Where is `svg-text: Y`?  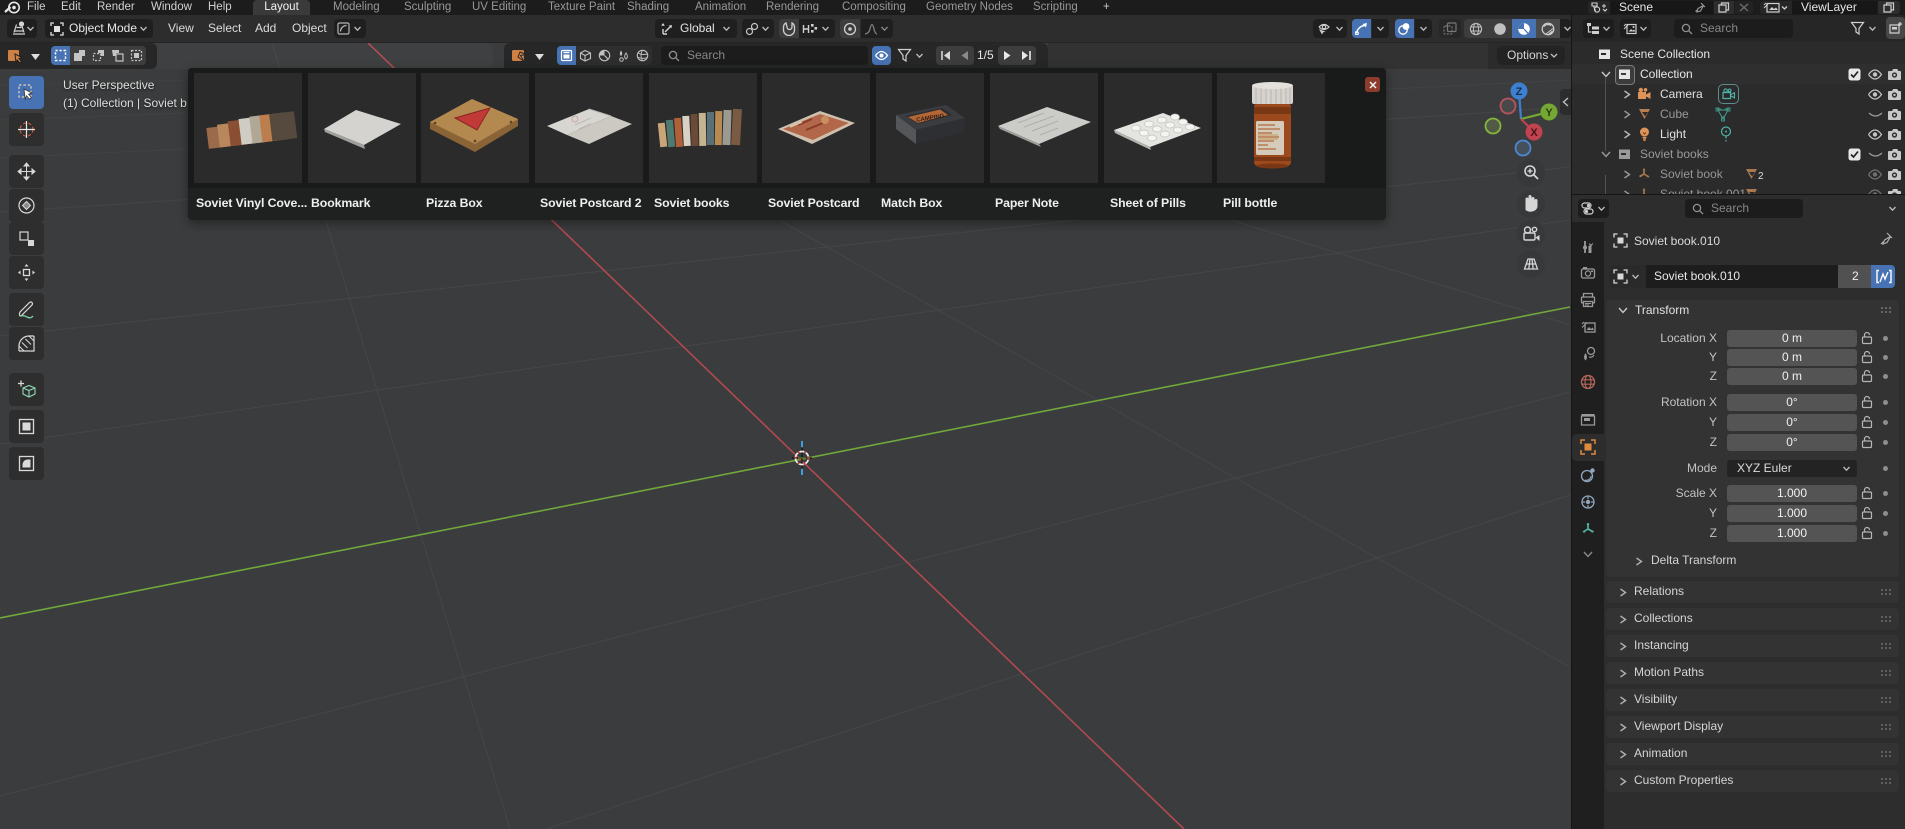
svg-text: Y is located at coordinates (1549, 113).